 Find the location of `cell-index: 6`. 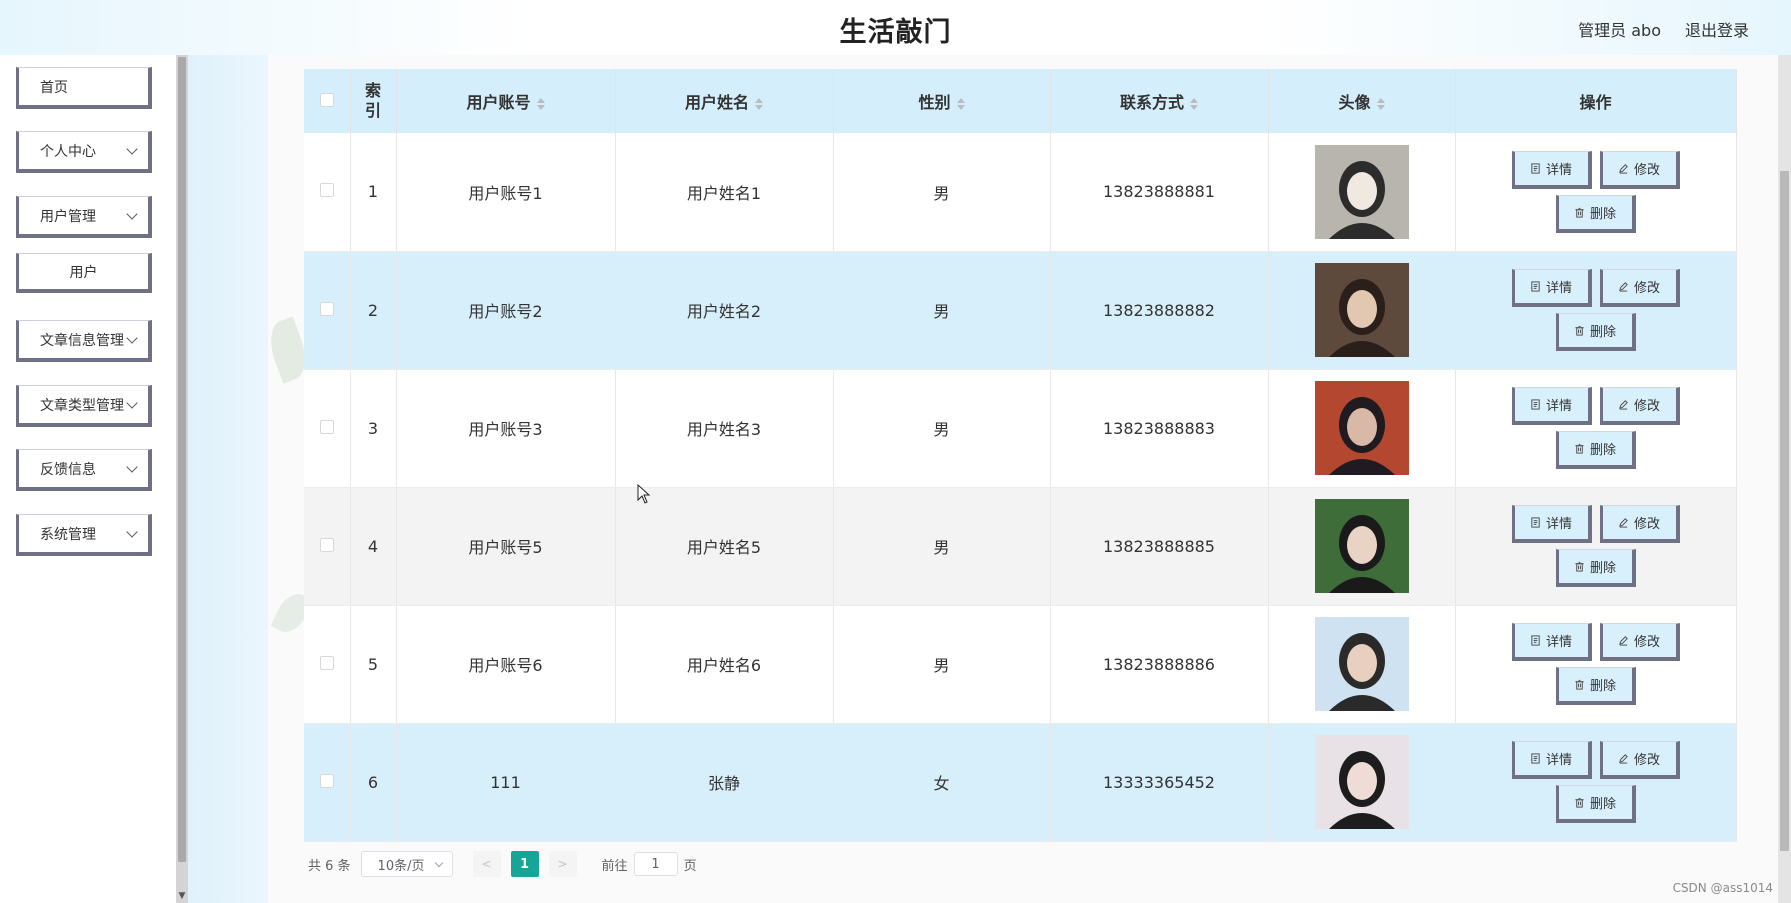

cell-index: 6 is located at coordinates (373, 782).